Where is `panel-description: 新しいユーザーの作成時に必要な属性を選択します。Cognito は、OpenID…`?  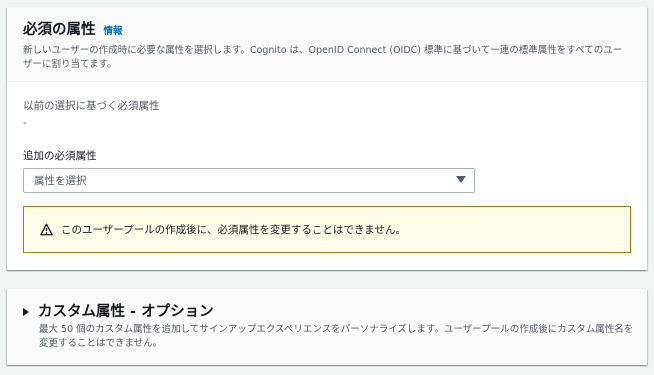 panel-description: 新しいユーザーの作成時に必要な属性を選択します。Cognito は、OpenID… is located at coordinates (323, 57).